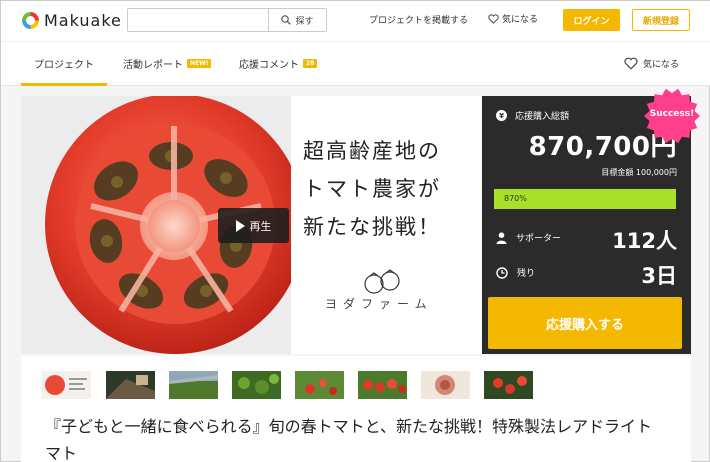  I want to click on tab-project: プロジェクト, so click(64, 63).